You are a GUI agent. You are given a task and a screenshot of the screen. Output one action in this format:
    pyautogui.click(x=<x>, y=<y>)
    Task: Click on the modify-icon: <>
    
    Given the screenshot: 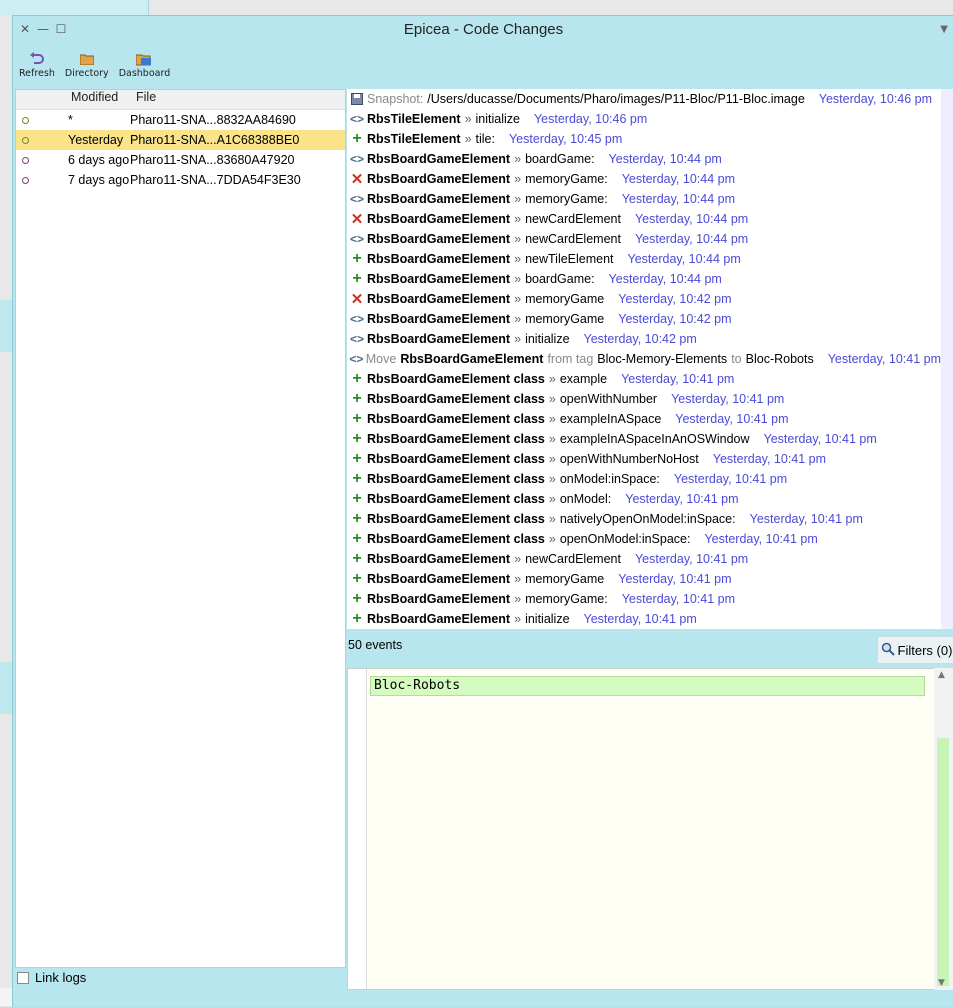 What is the action you would take?
    pyautogui.click(x=356, y=159)
    